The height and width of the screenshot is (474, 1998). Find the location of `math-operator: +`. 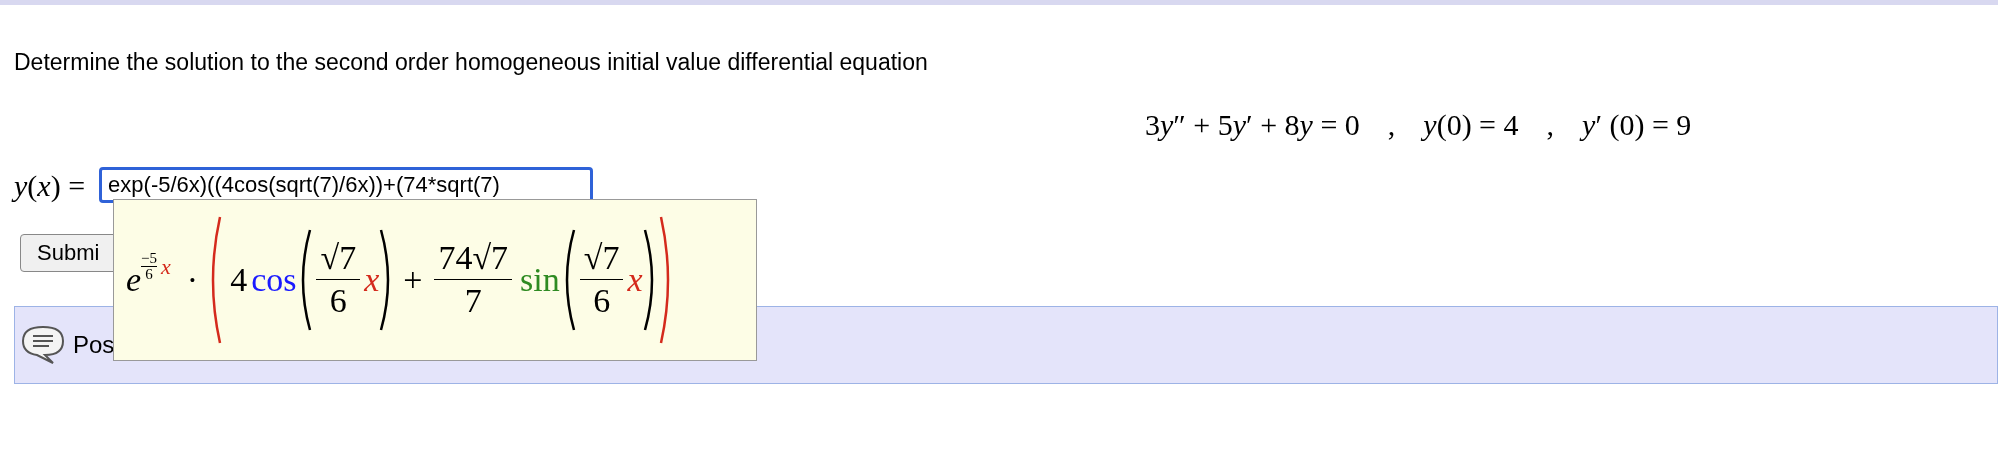

math-operator: + is located at coordinates (413, 280).